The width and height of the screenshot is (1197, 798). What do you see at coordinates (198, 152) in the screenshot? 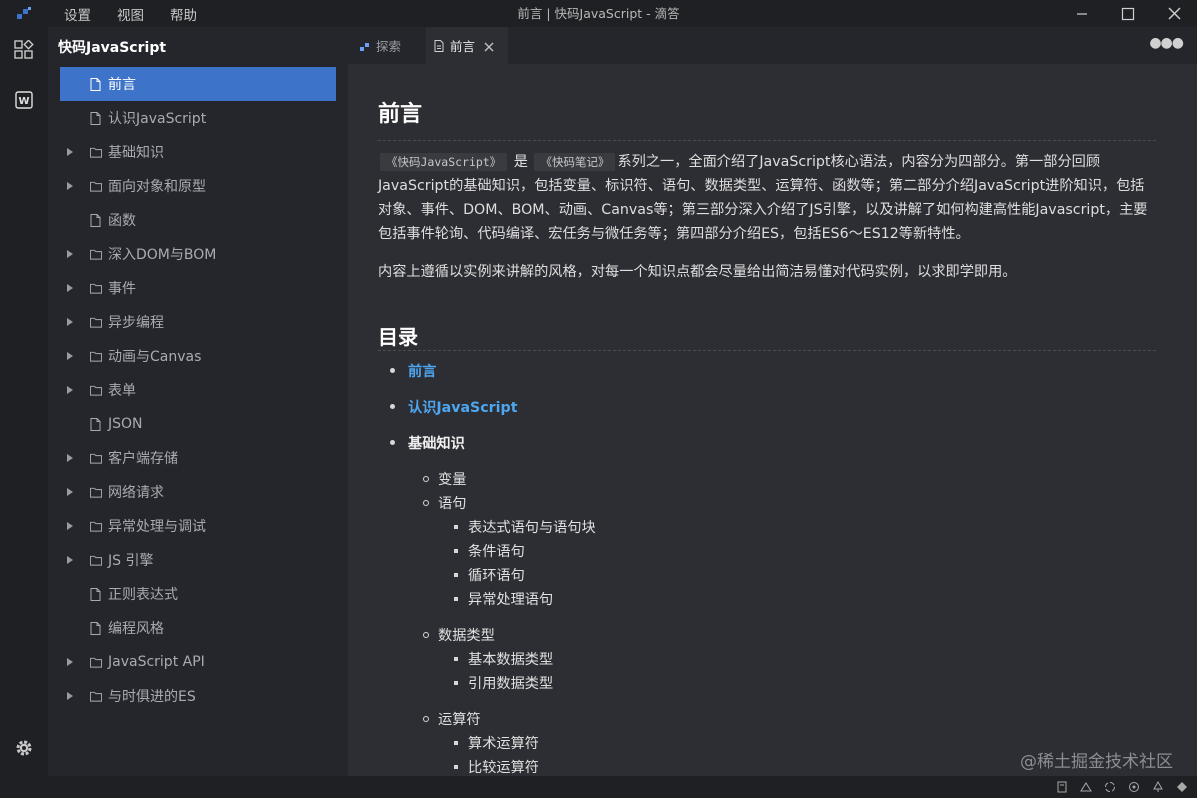
I see `sidebar-folder: 基础知识` at bounding box center [198, 152].